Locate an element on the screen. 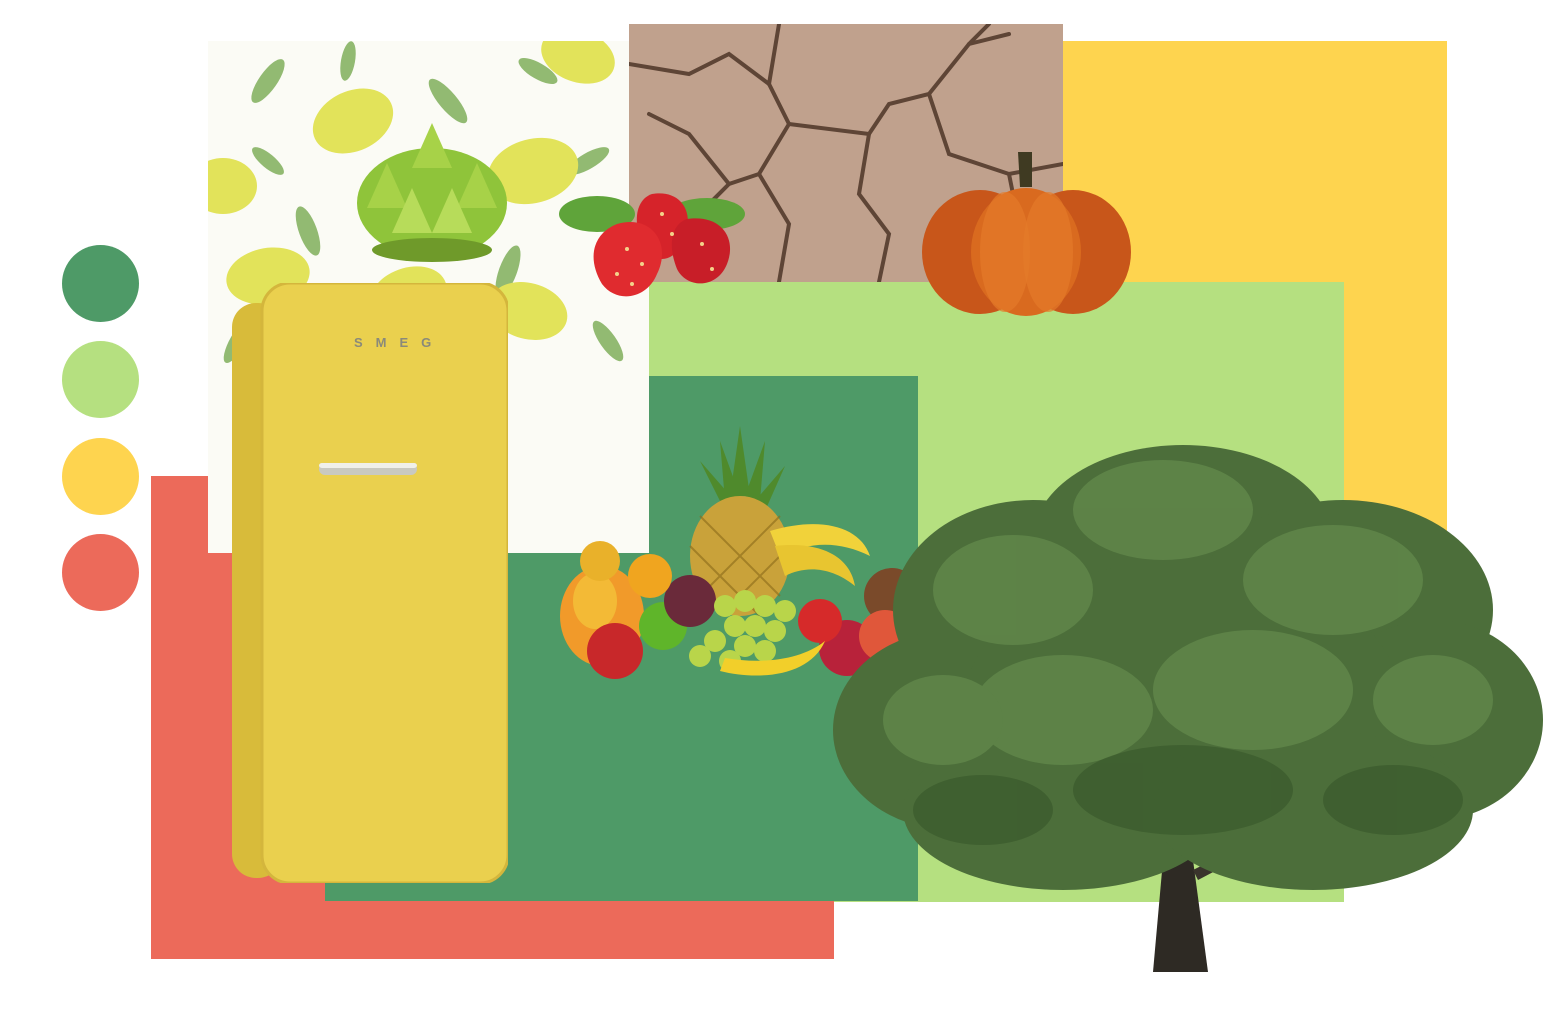 The width and height of the screenshot is (1559, 1013). fridge-logo: SMEG is located at coordinates (399, 342).